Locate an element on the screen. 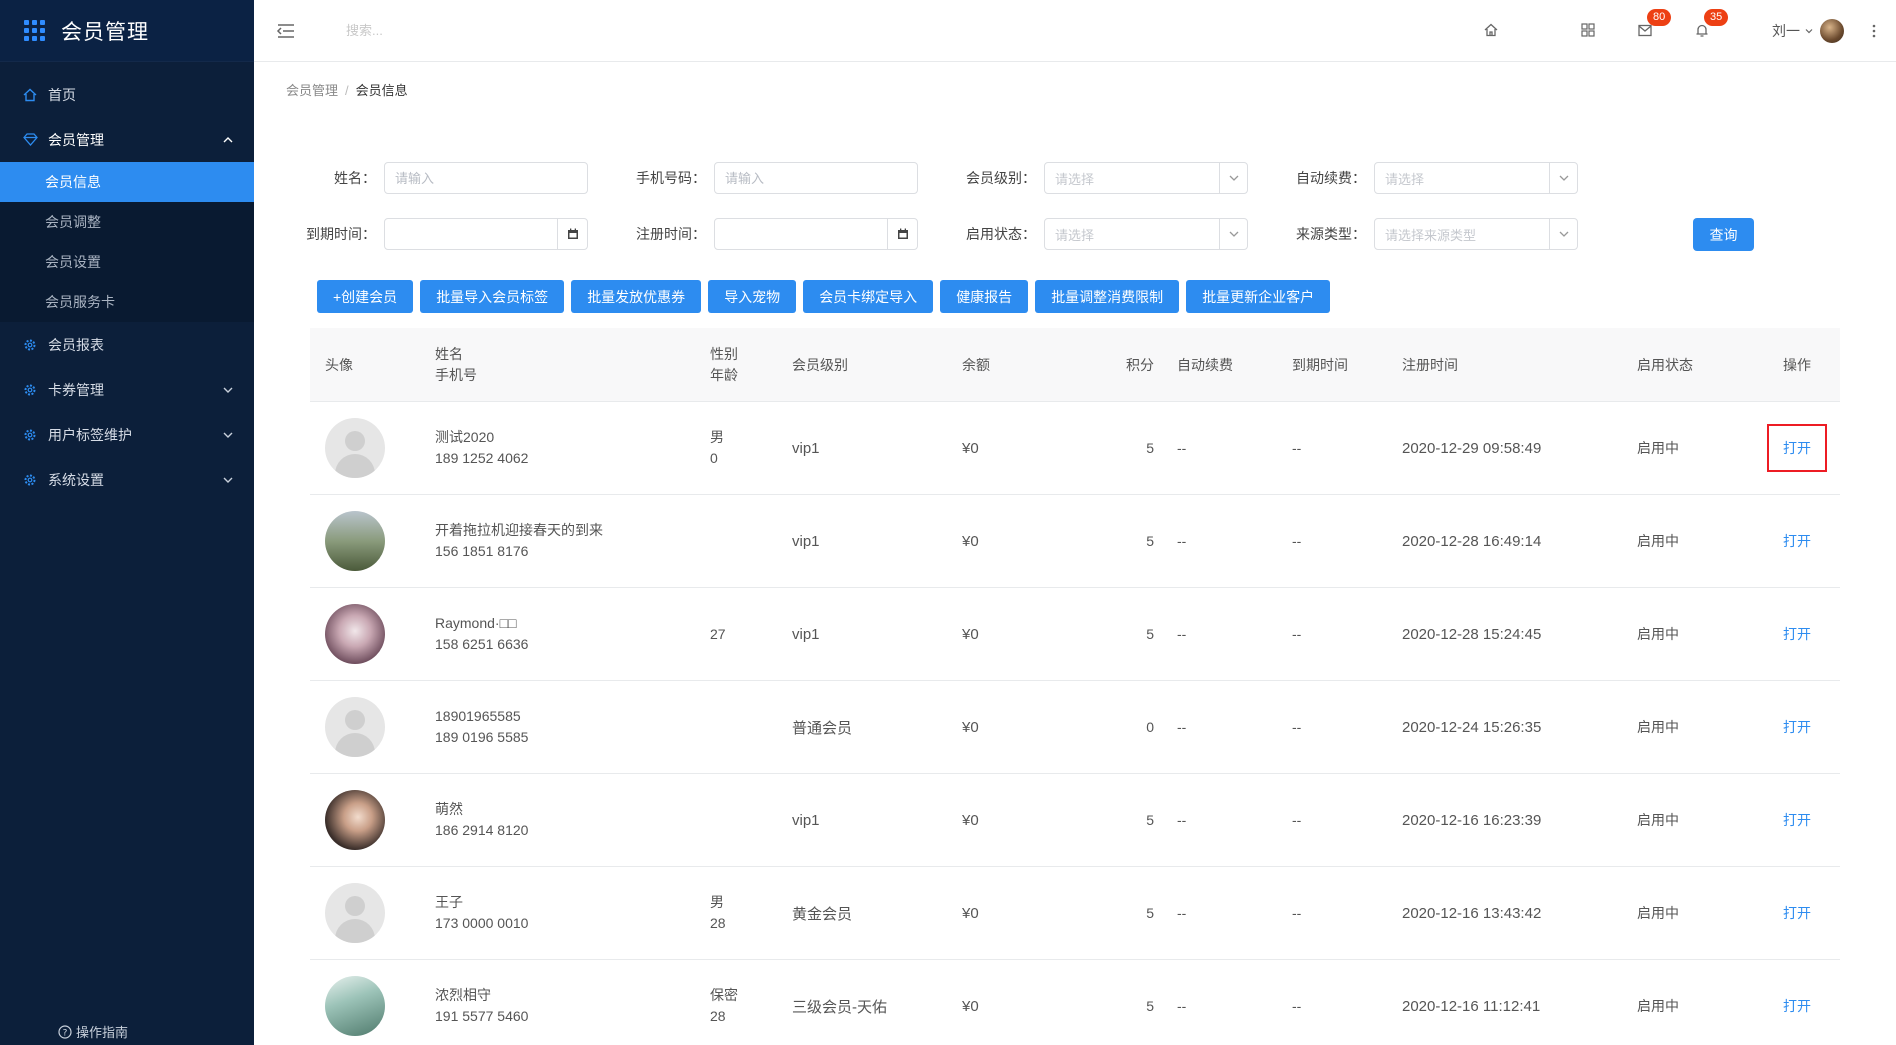 This screenshot has width=1896, height=1045. sidebar-item-home: 首页 is located at coordinates (127, 94).